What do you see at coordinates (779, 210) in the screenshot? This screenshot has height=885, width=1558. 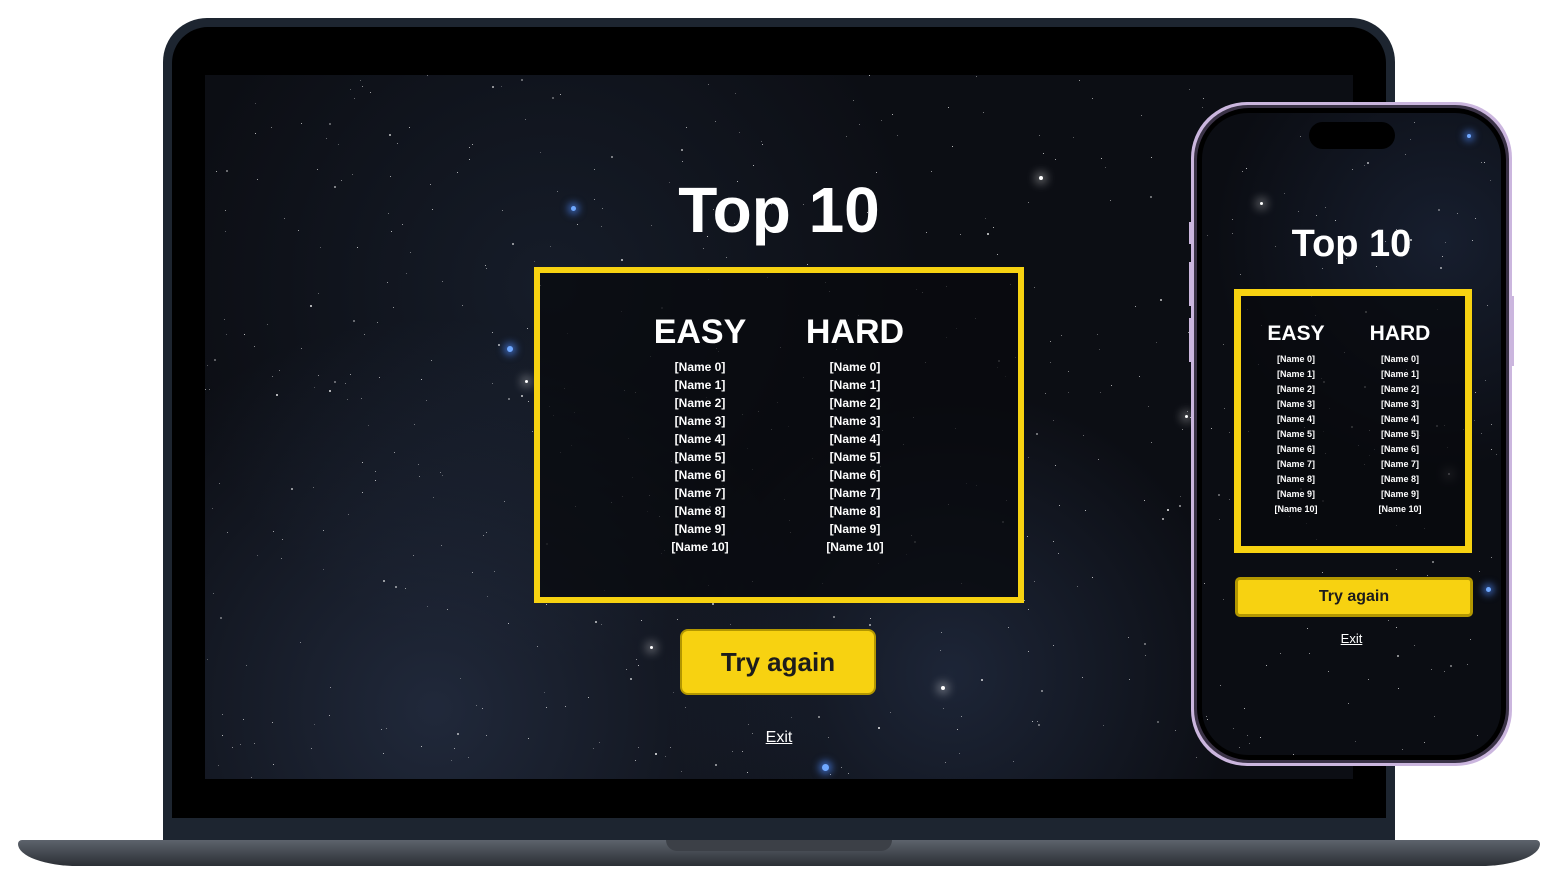 I see `page-title: Top 10` at bounding box center [779, 210].